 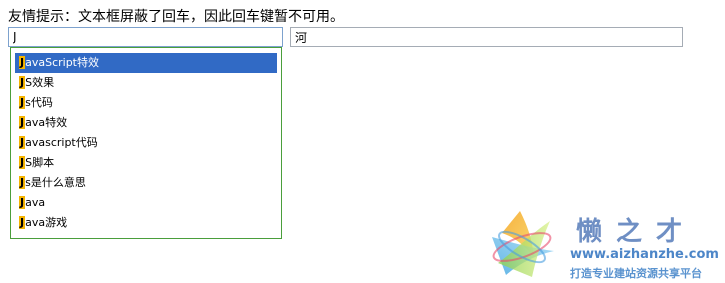 What do you see at coordinates (636, 273) in the screenshot?
I see `watermark-slogan: 打造专业建站资源共享平台` at bounding box center [636, 273].